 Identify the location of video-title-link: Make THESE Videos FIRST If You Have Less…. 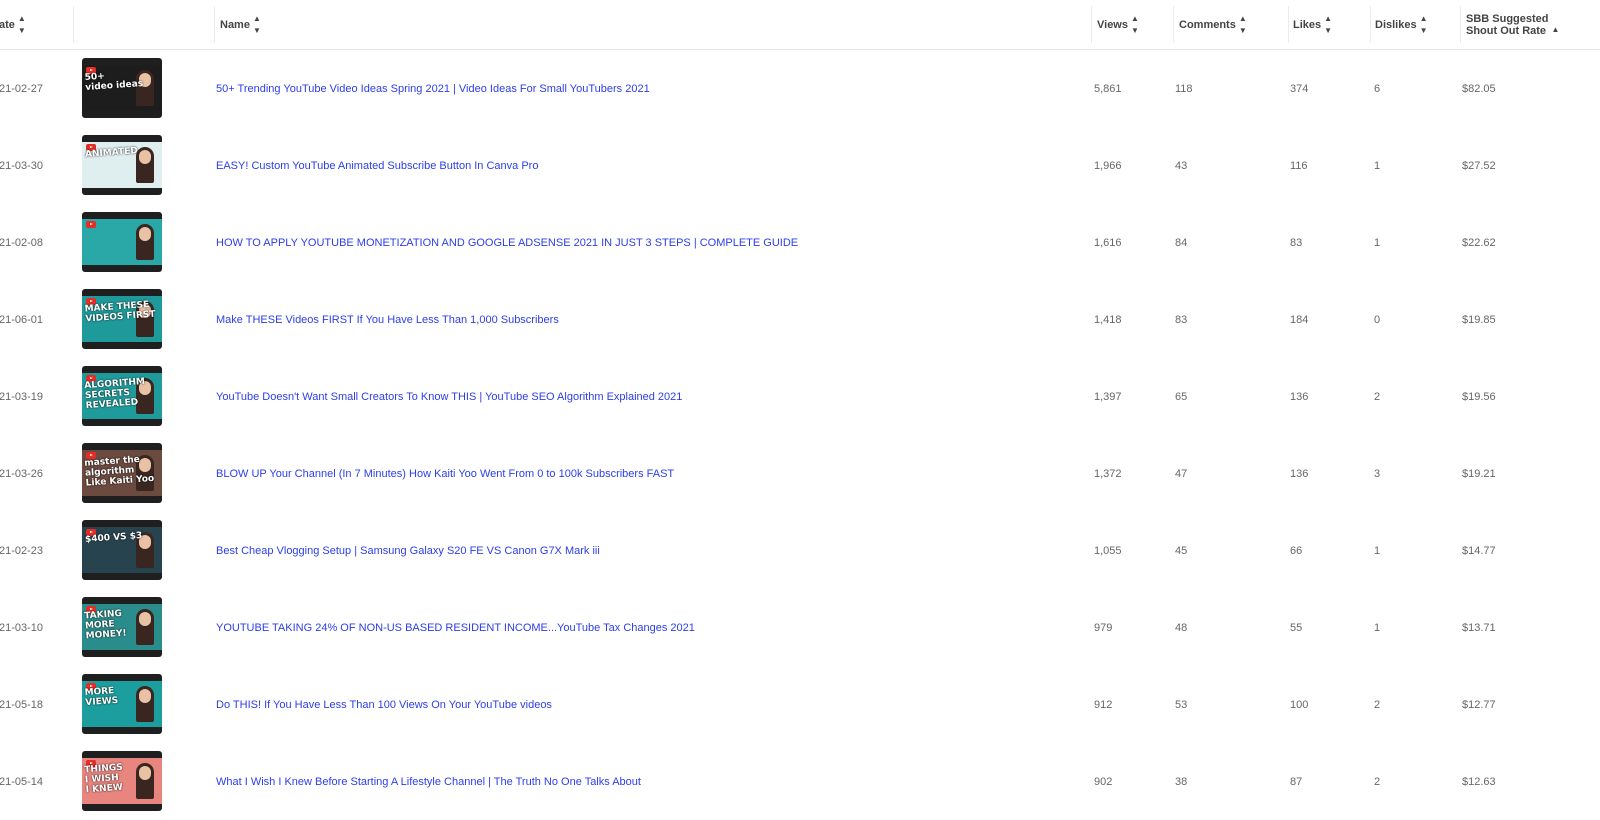
(387, 320).